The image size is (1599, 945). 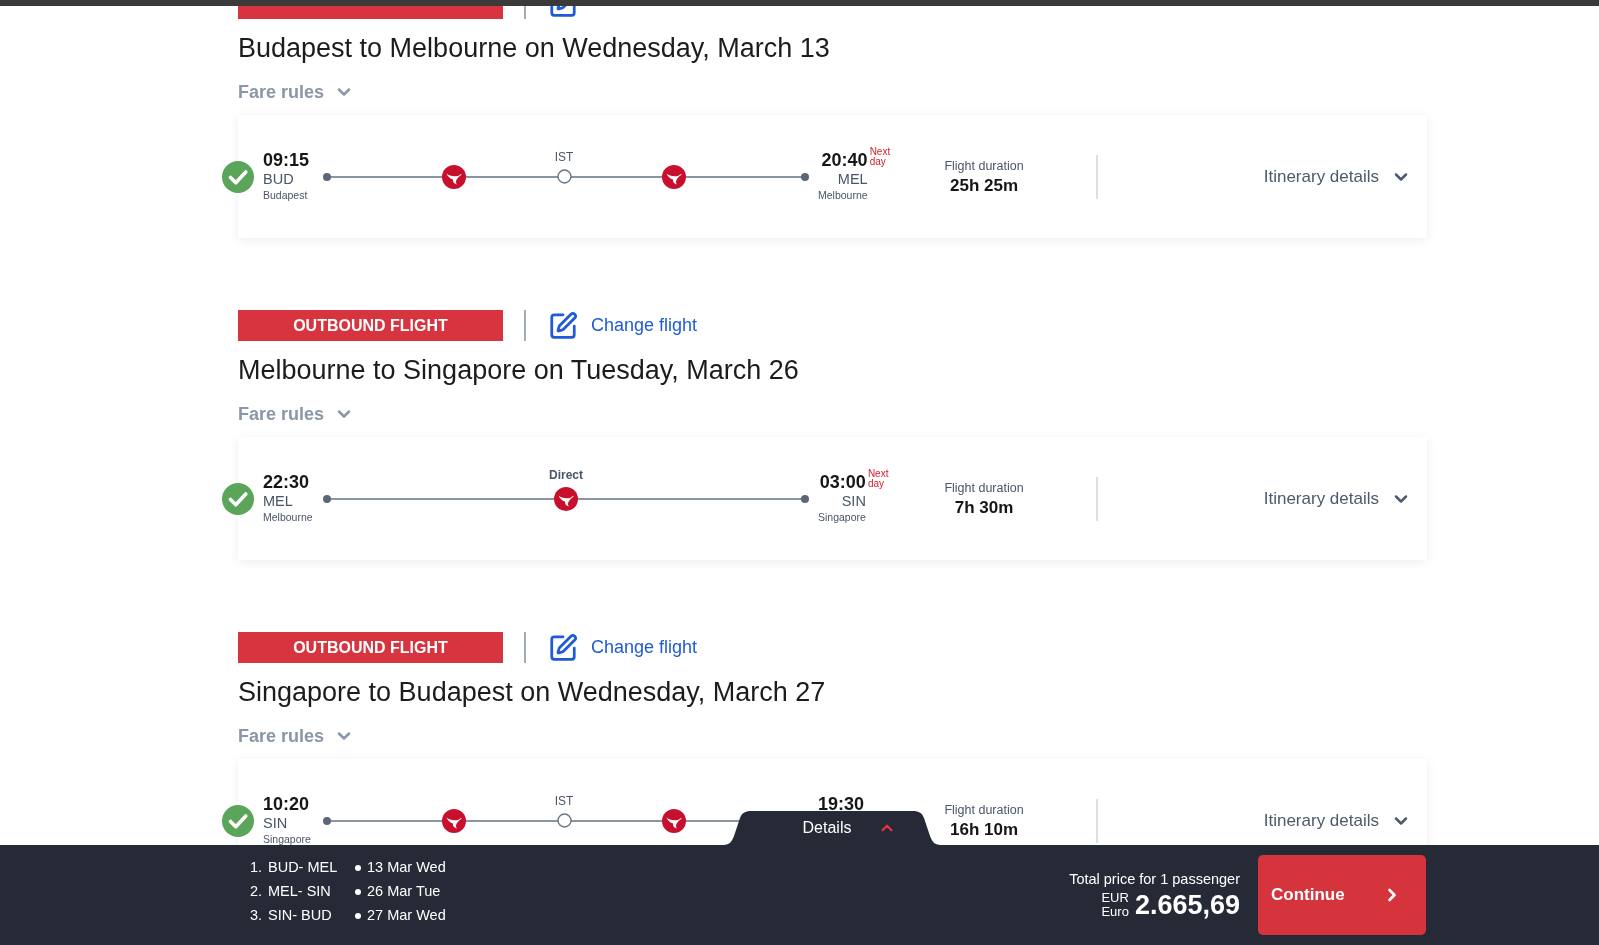 I want to click on departure-city: Budapest, so click(x=286, y=195).